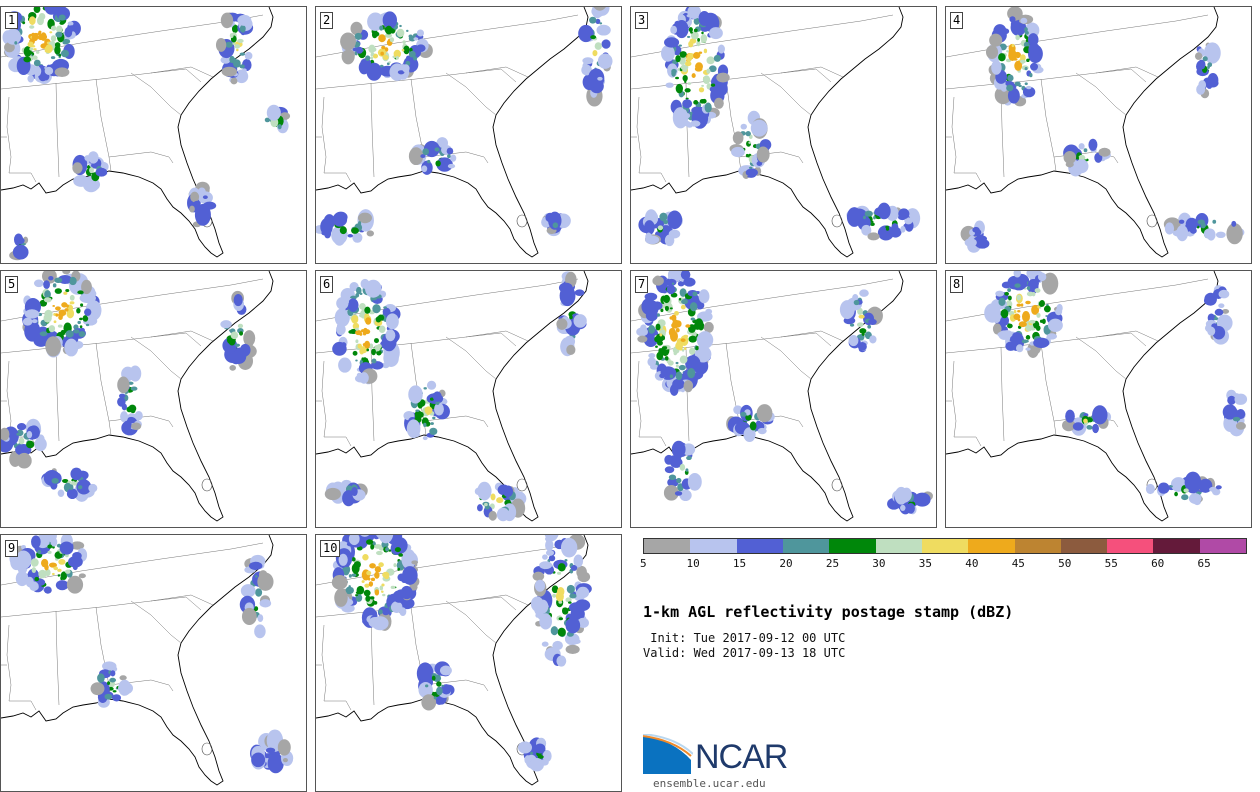 The image size is (1260, 792). What do you see at coordinates (785, 563) in the screenshot?
I see `colorbar-tick-label: 20` at bounding box center [785, 563].